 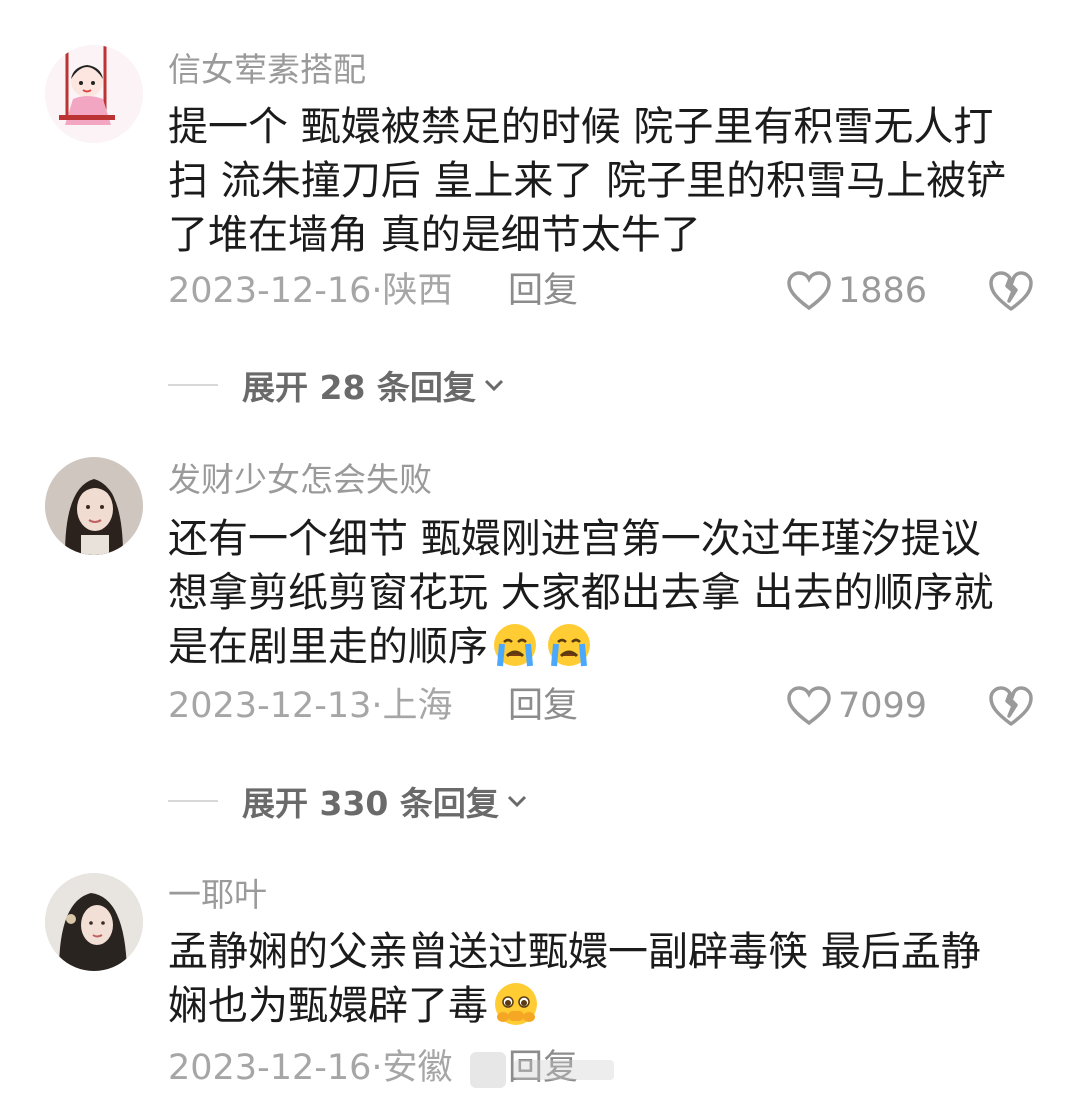 I want to click on pleading-face-emoji-icon, so click(x=516, y=1004).